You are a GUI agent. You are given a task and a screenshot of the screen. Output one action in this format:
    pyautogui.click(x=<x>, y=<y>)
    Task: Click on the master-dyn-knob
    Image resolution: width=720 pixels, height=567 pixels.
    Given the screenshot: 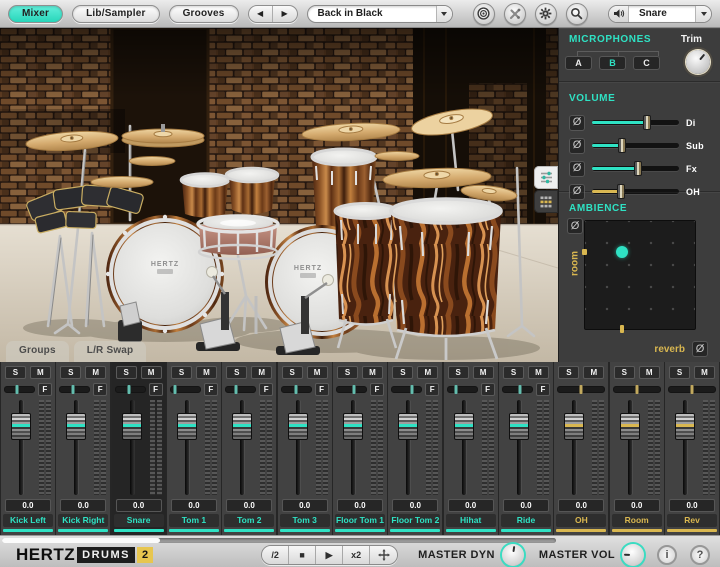 What is the action you would take?
    pyautogui.click(x=512, y=555)
    